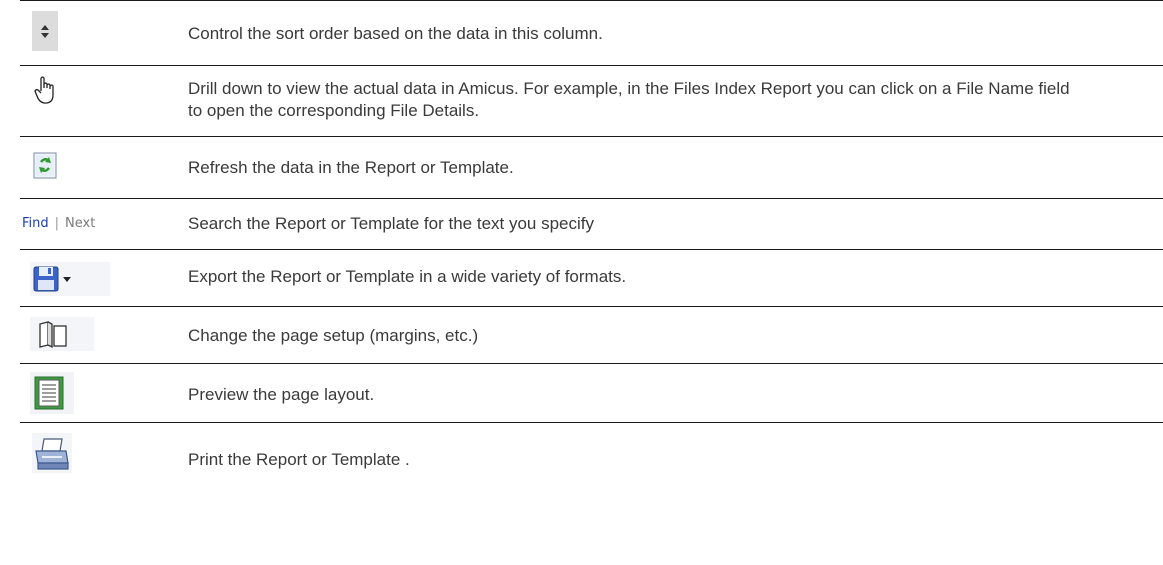 This screenshot has width=1163, height=565. Describe the element at coordinates (80, 223) in the screenshot. I see `next-link: Next` at that location.